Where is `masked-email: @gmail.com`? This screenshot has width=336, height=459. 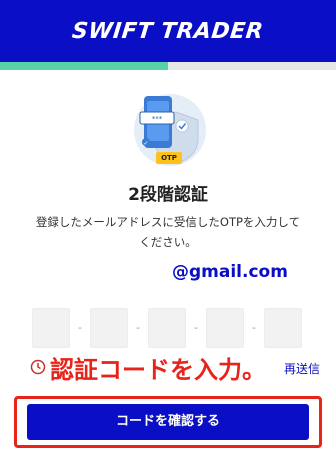
masked-email: @gmail.com is located at coordinates (230, 272).